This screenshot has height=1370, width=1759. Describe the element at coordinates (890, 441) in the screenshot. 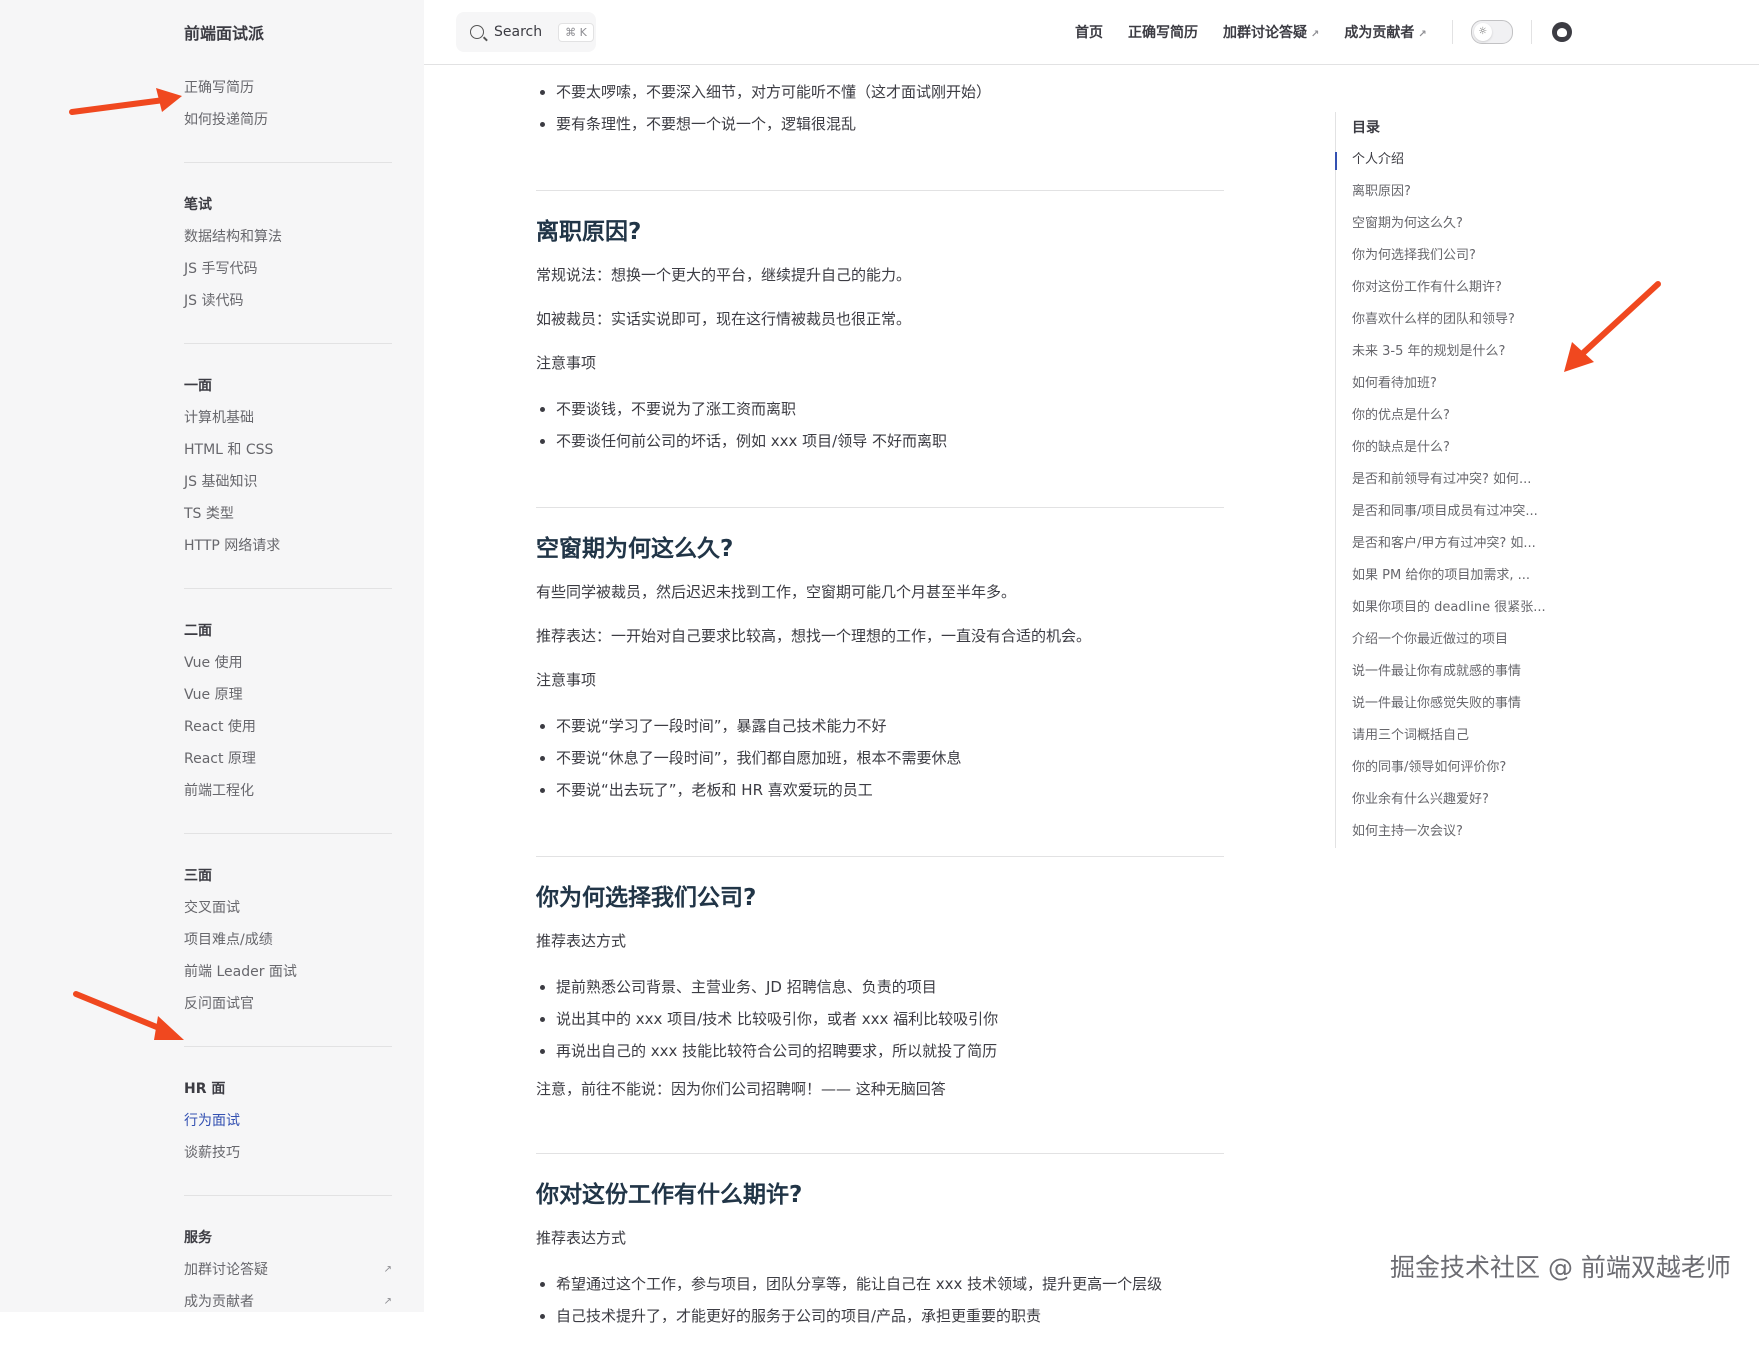

I see `list-item: 不要谈任何前公司的坏话，例如 xxx 项目/领导 不好而离职` at that location.